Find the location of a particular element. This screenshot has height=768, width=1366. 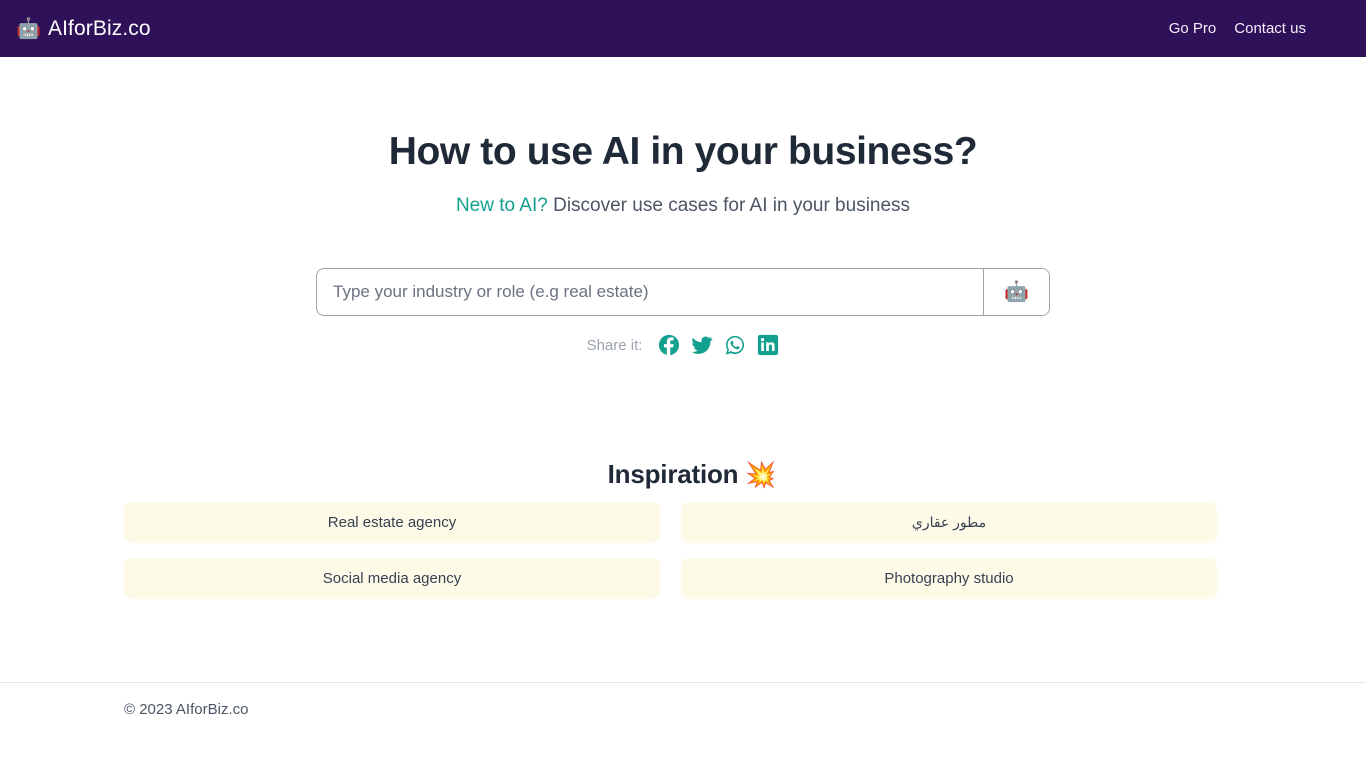

inspiration-heading: Inspiration 💥 is located at coordinates (683, 474).